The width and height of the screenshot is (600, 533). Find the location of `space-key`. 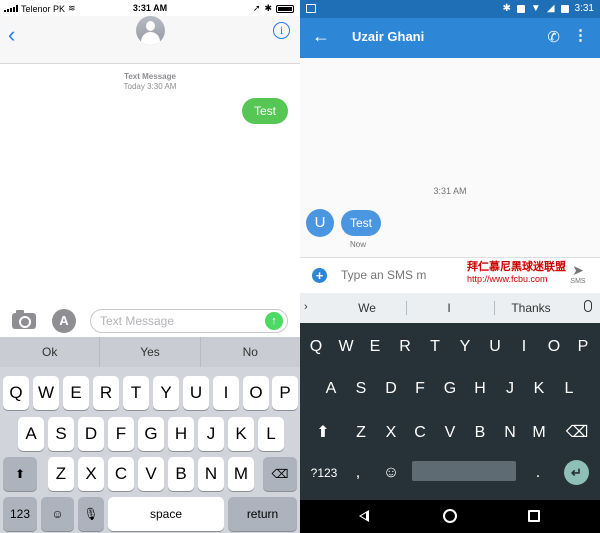

space-key is located at coordinates (464, 471).